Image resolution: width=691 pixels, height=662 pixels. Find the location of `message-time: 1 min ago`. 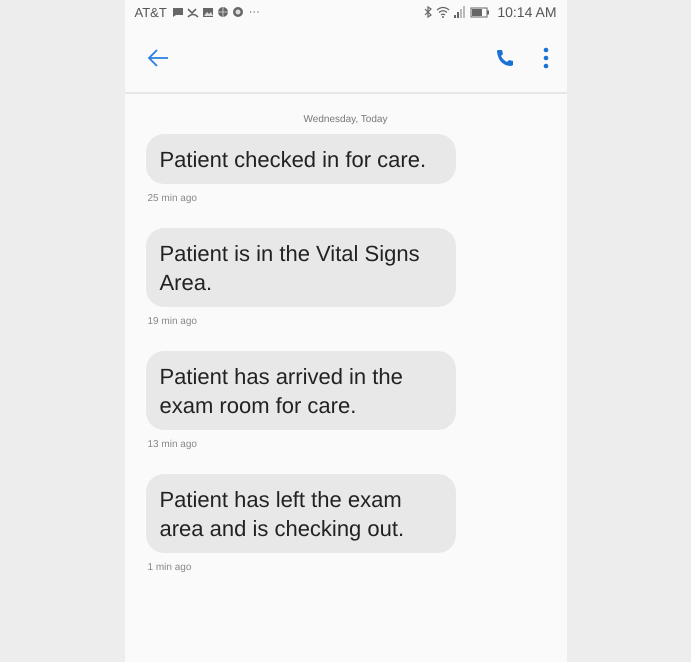

message-time: 1 min ago is located at coordinates (170, 567).